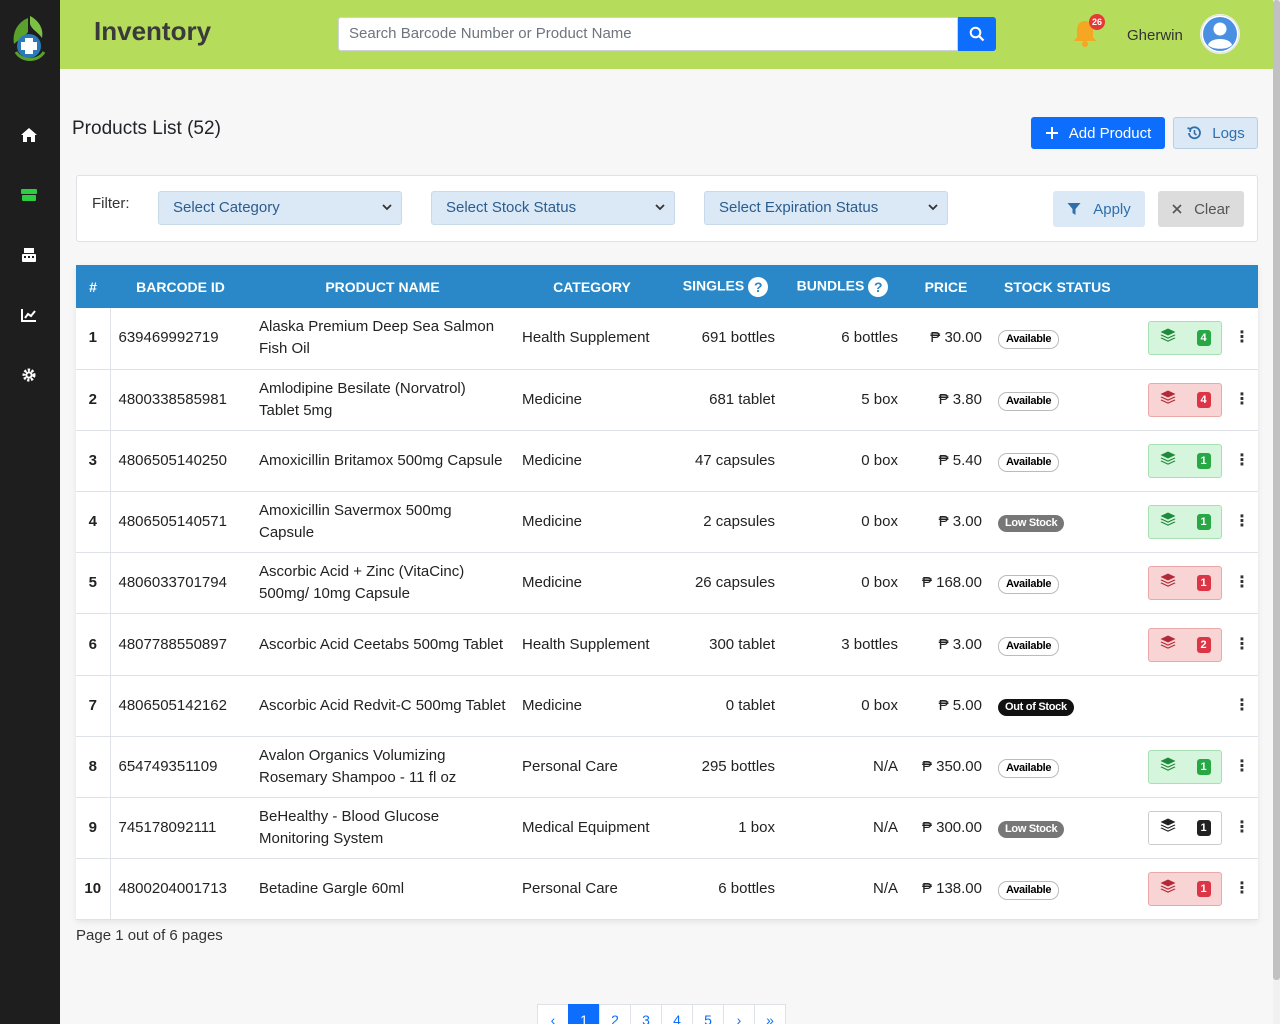  What do you see at coordinates (951, 889) in the screenshot?
I see `price-cell: ₱ 138.00` at bounding box center [951, 889].